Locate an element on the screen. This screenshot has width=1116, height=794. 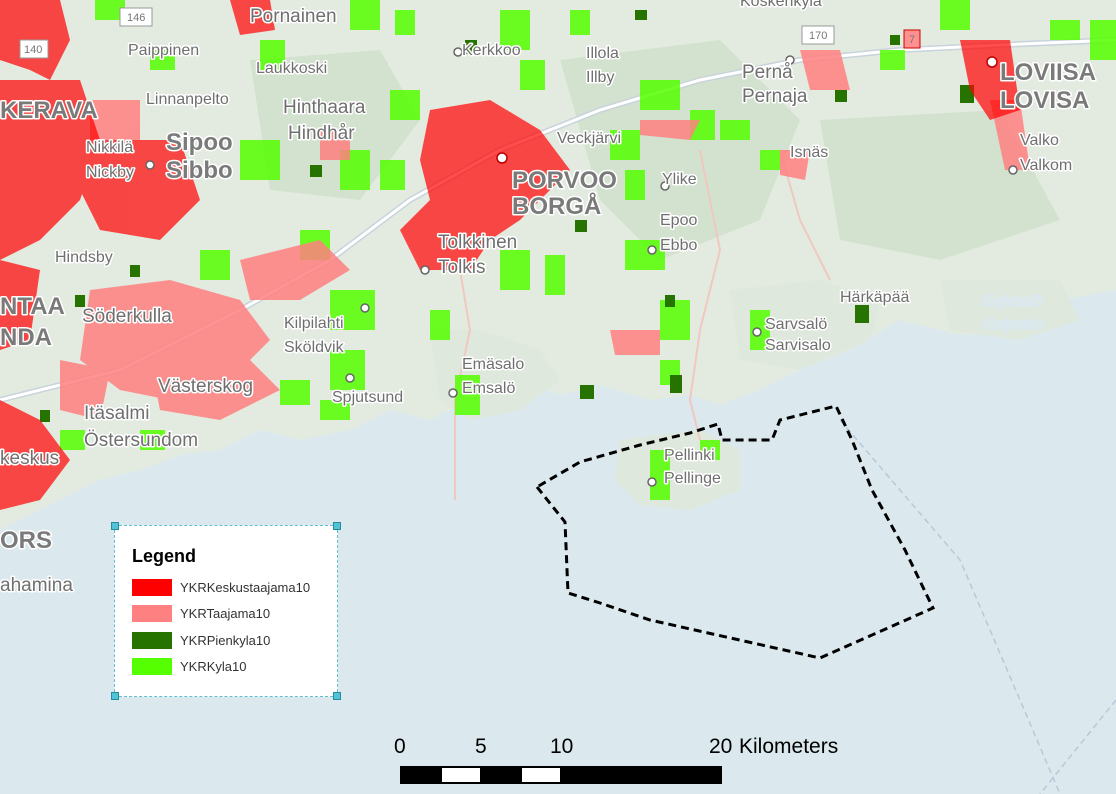
svg-text: 7 is located at coordinates (912, 40).